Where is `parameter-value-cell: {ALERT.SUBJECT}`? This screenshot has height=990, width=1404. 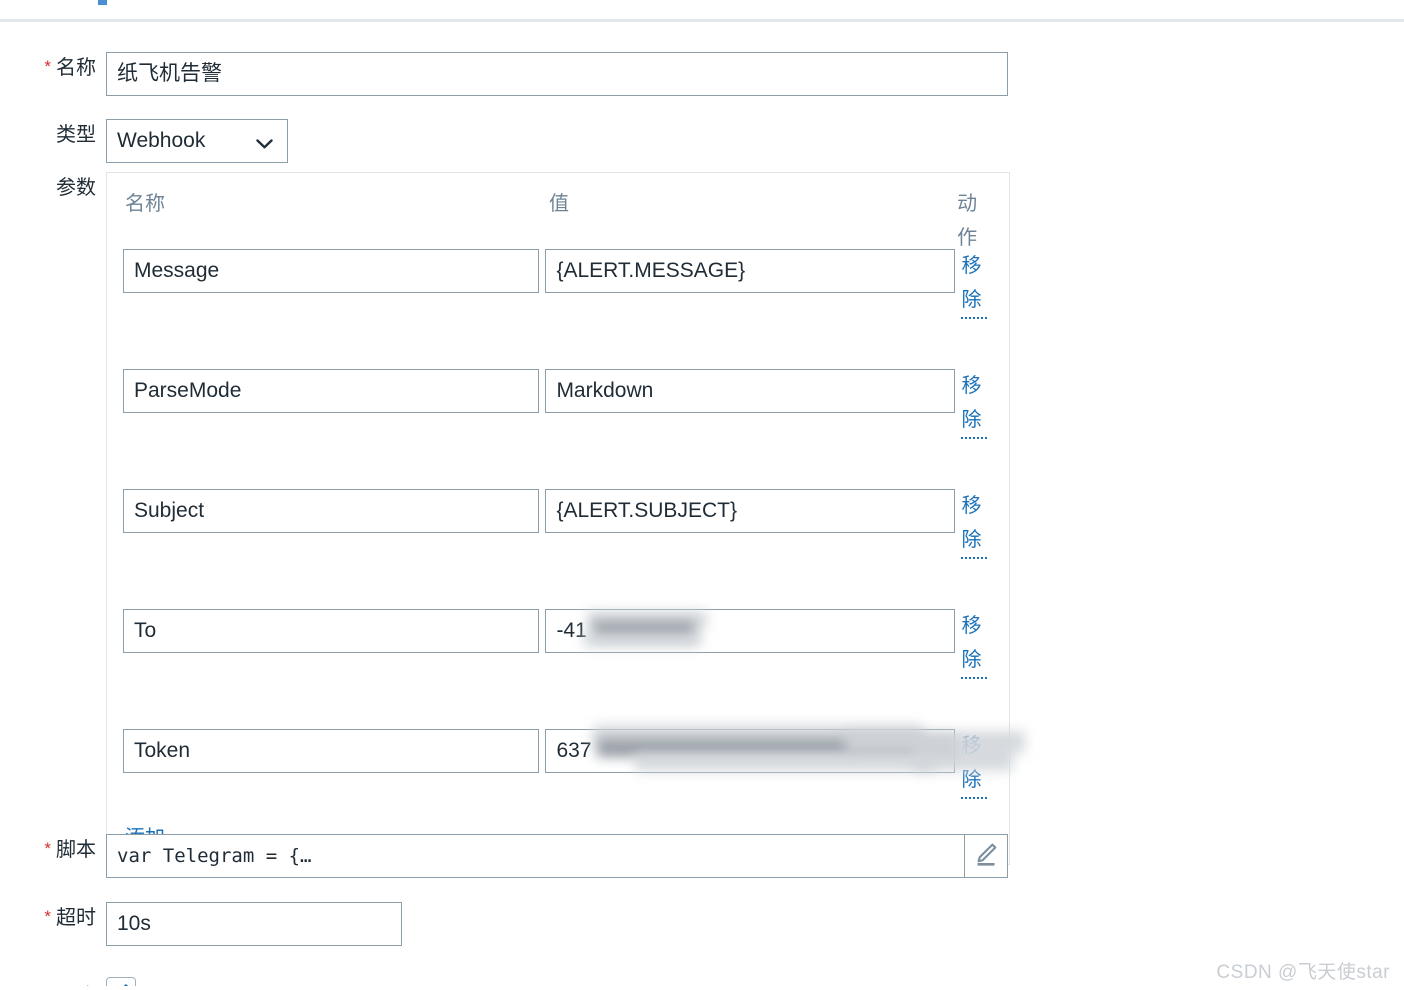 parameter-value-cell: {ALERT.SUBJECT} is located at coordinates (750, 511).